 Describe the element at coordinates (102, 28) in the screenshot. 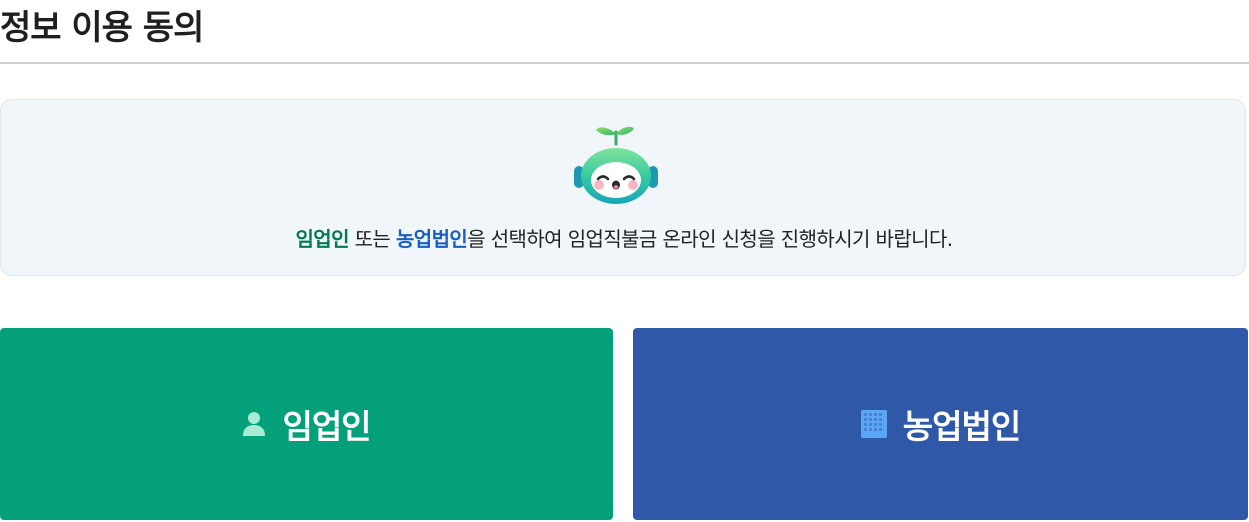

I see `page-title: 정보 이용 동의` at that location.